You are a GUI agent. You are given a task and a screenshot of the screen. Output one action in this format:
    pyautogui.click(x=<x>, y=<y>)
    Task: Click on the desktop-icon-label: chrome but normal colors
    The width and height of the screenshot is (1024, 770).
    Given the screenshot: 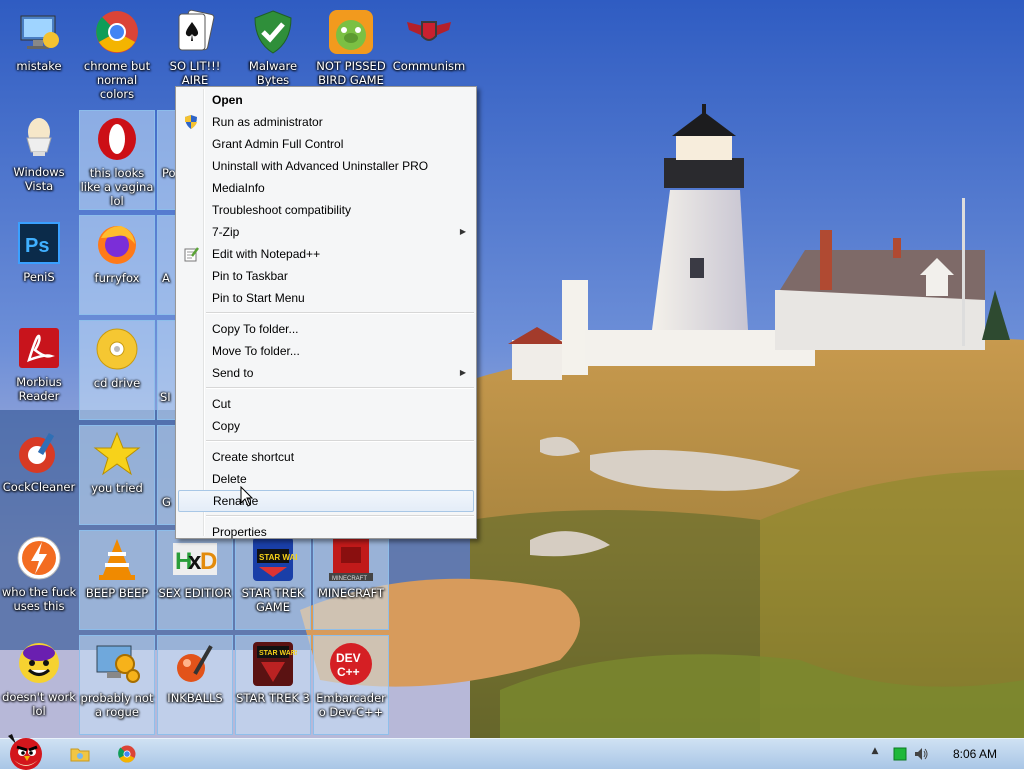 What is the action you would take?
    pyautogui.click(x=117, y=80)
    